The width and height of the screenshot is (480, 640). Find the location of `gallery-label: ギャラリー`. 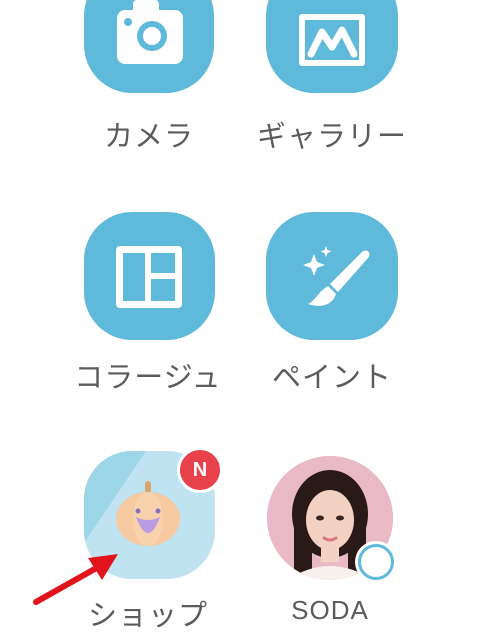

gallery-label: ギャラリー is located at coordinates (331, 136).